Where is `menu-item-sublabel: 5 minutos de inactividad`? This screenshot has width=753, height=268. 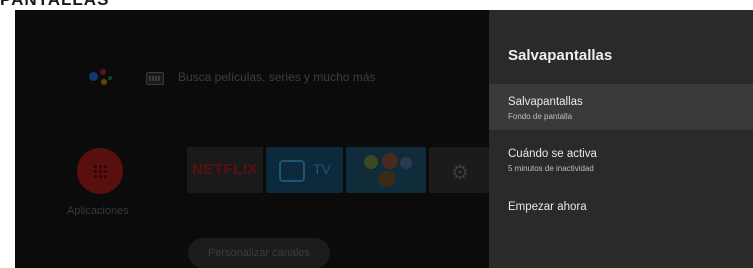
menu-item-sublabel: 5 minutos de inactividad is located at coordinates (551, 168).